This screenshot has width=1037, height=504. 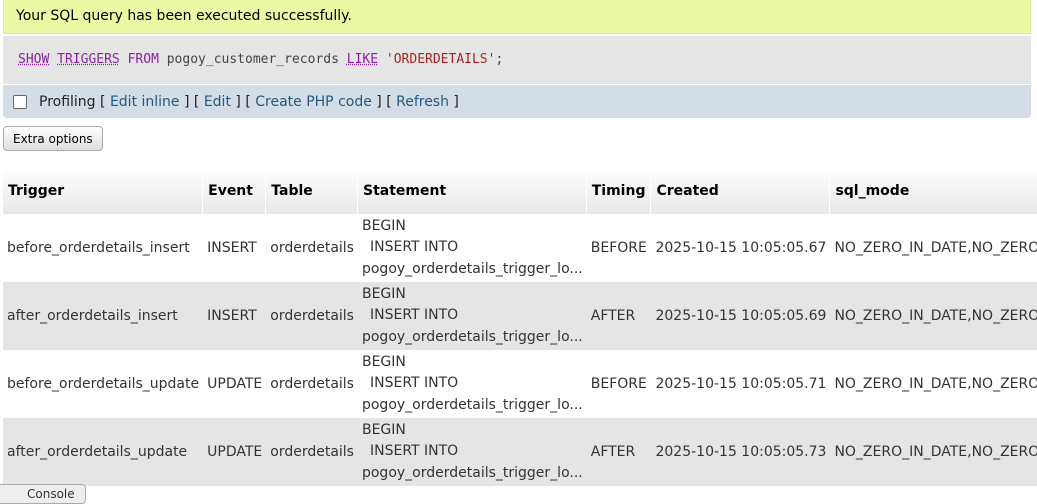 What do you see at coordinates (143, 59) in the screenshot?
I see `sql-keyword-from: FROM` at bounding box center [143, 59].